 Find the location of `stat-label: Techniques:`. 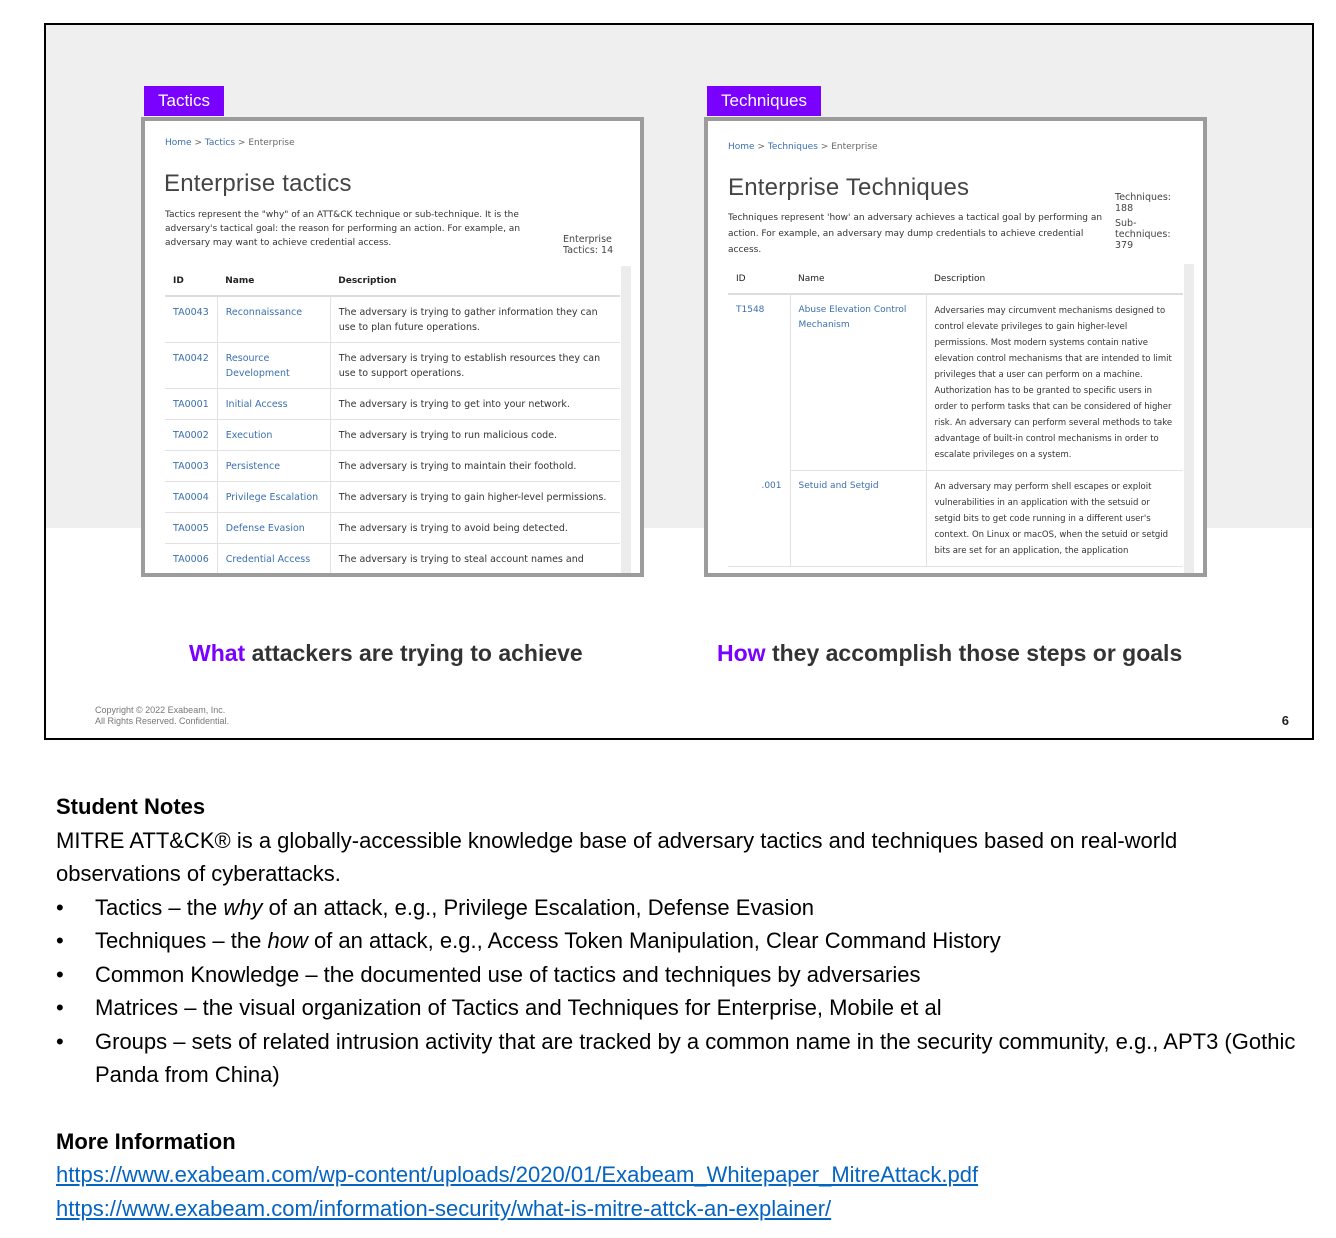

stat-label: Techniques: is located at coordinates (1143, 197).